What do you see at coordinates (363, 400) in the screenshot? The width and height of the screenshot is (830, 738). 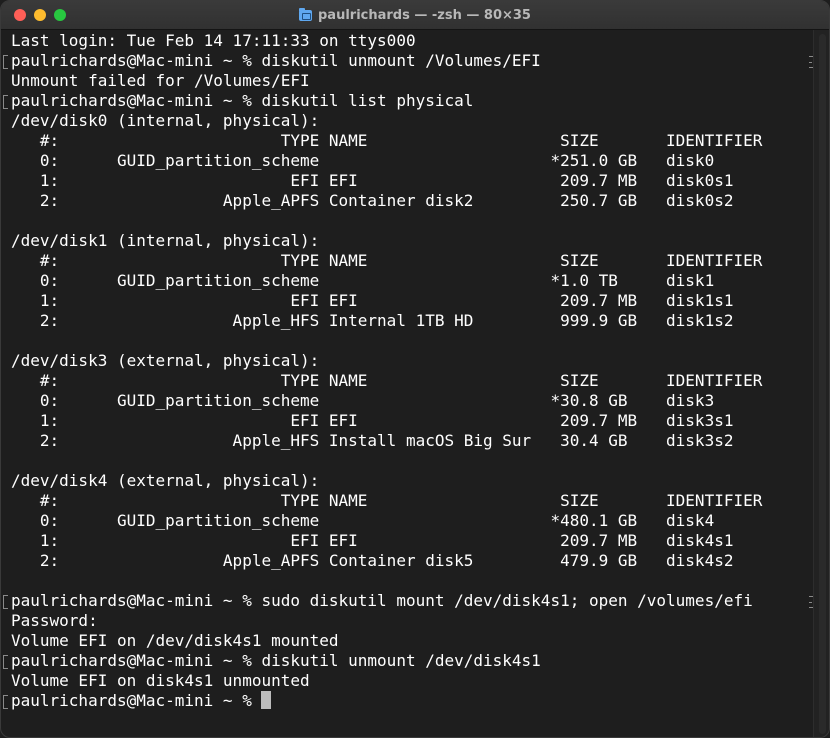 I see `terminal-line: 0: GUID_partition_scheme *30.8 GB disk3` at bounding box center [363, 400].